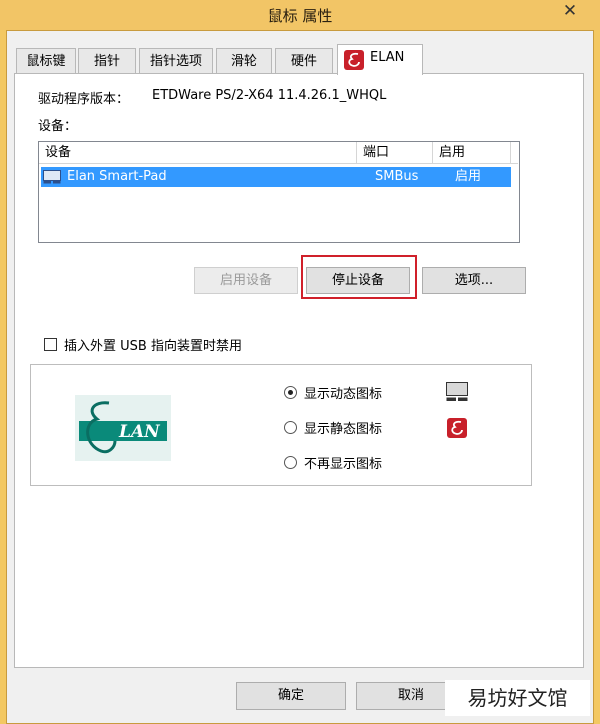 This screenshot has height=724, width=600. I want to click on device-list: 设备 端口 启用 Elan Smart-Pad SMBus 启用, so click(279, 192).